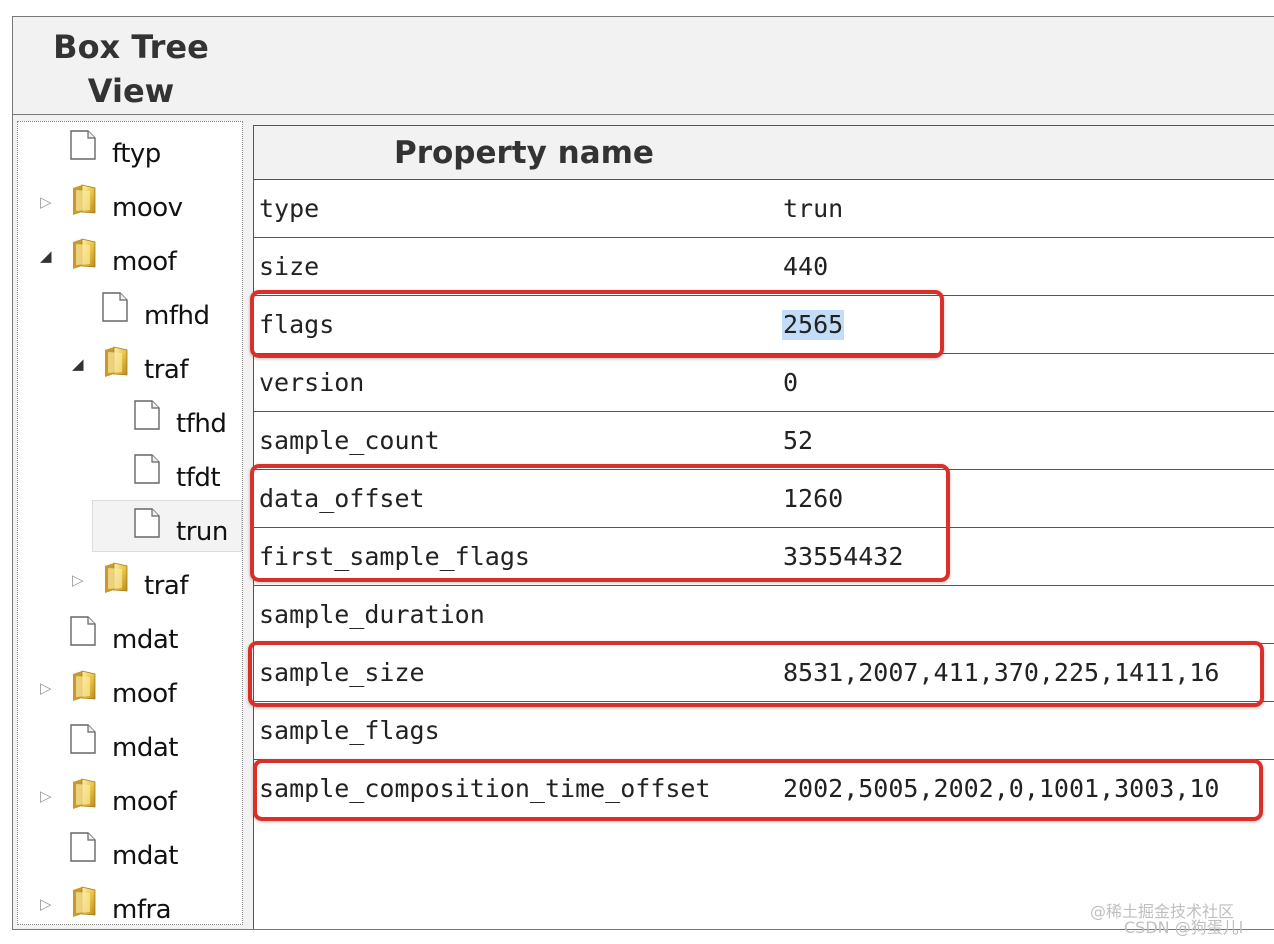 The width and height of the screenshot is (1274, 944). I want to click on tree-item-label: ftyp, so click(136, 154).